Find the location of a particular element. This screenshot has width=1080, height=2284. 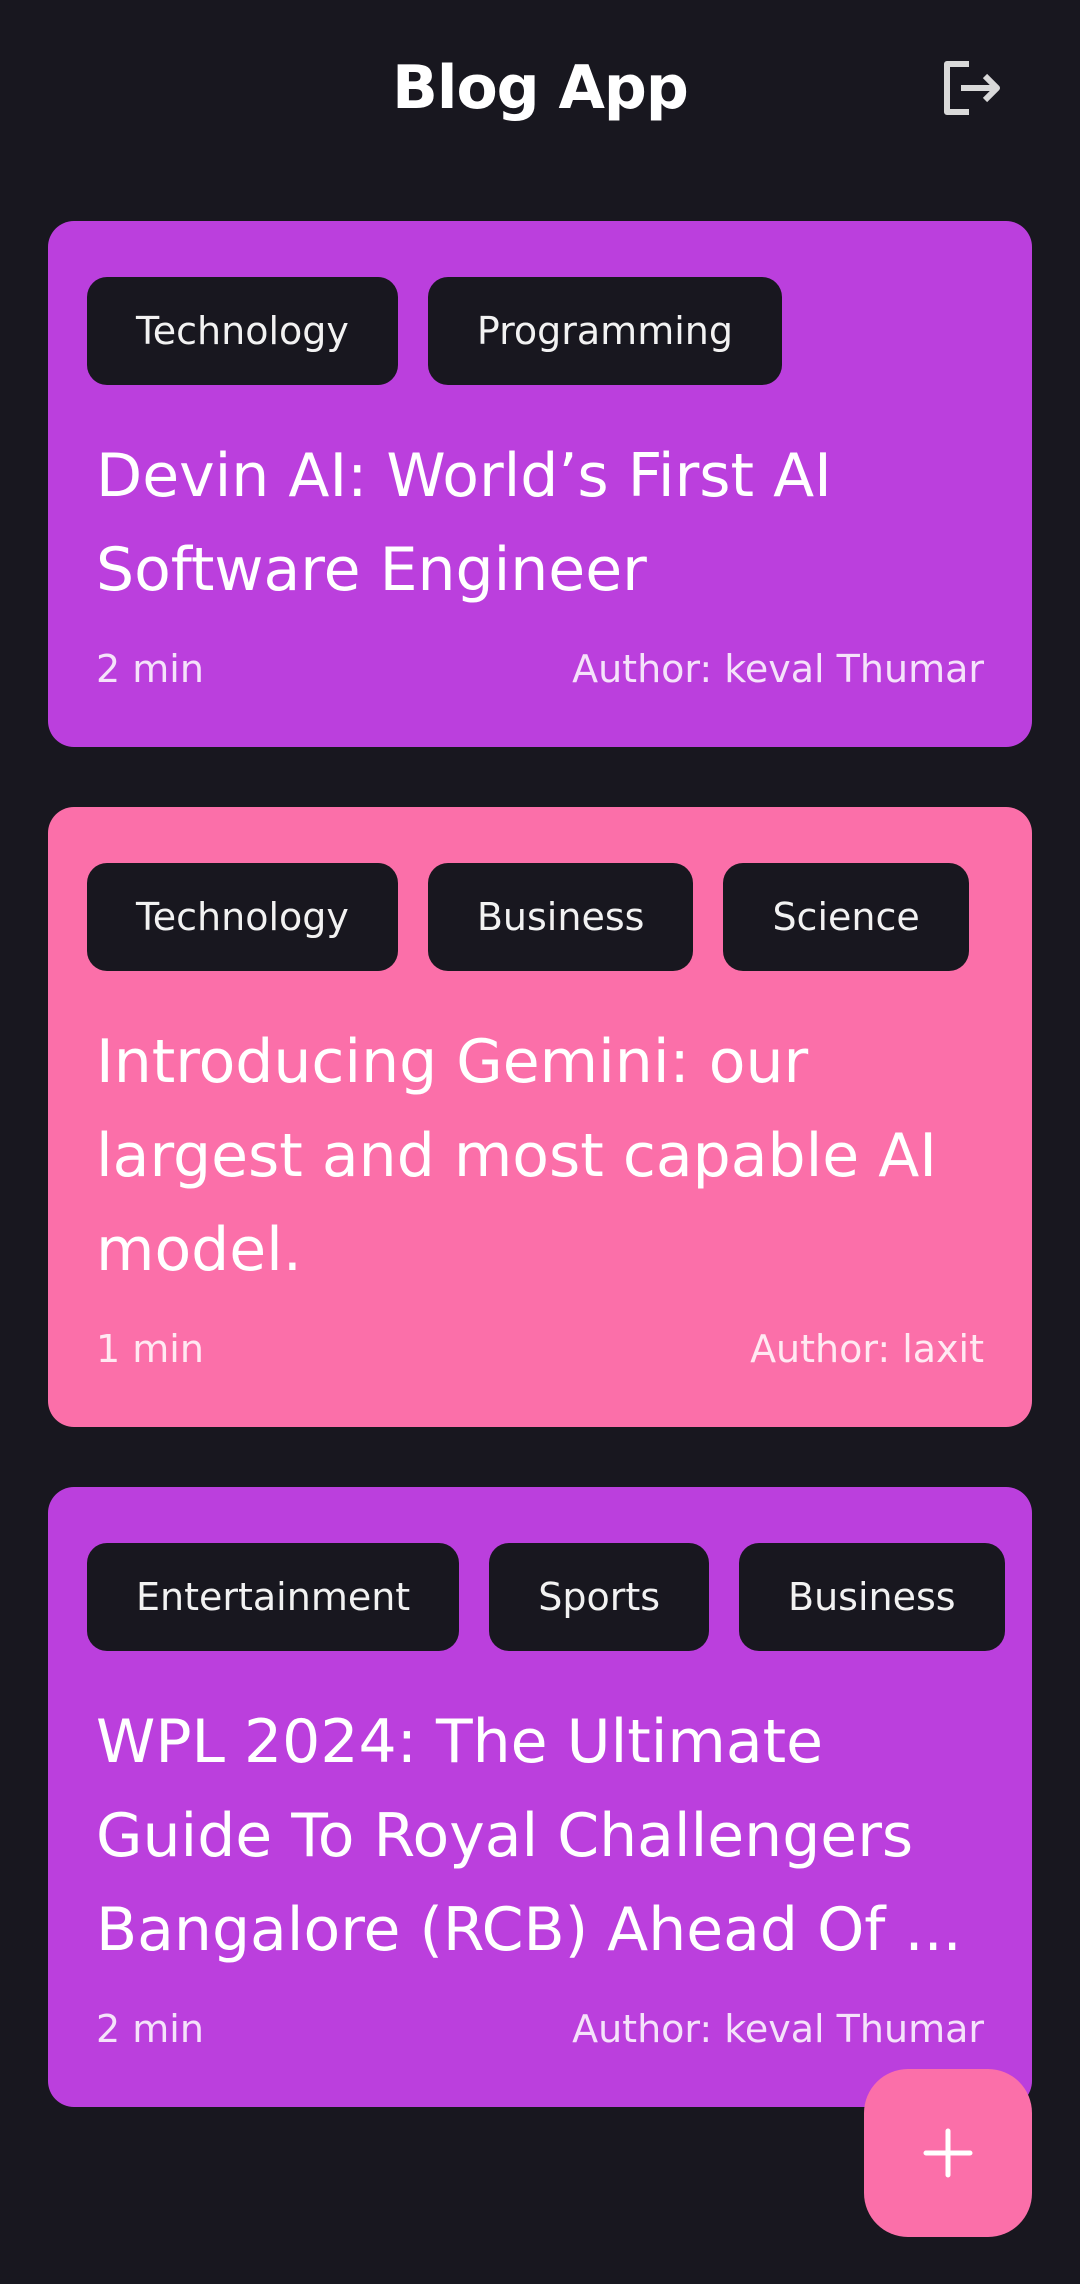

logout-icon is located at coordinates (972, 88).